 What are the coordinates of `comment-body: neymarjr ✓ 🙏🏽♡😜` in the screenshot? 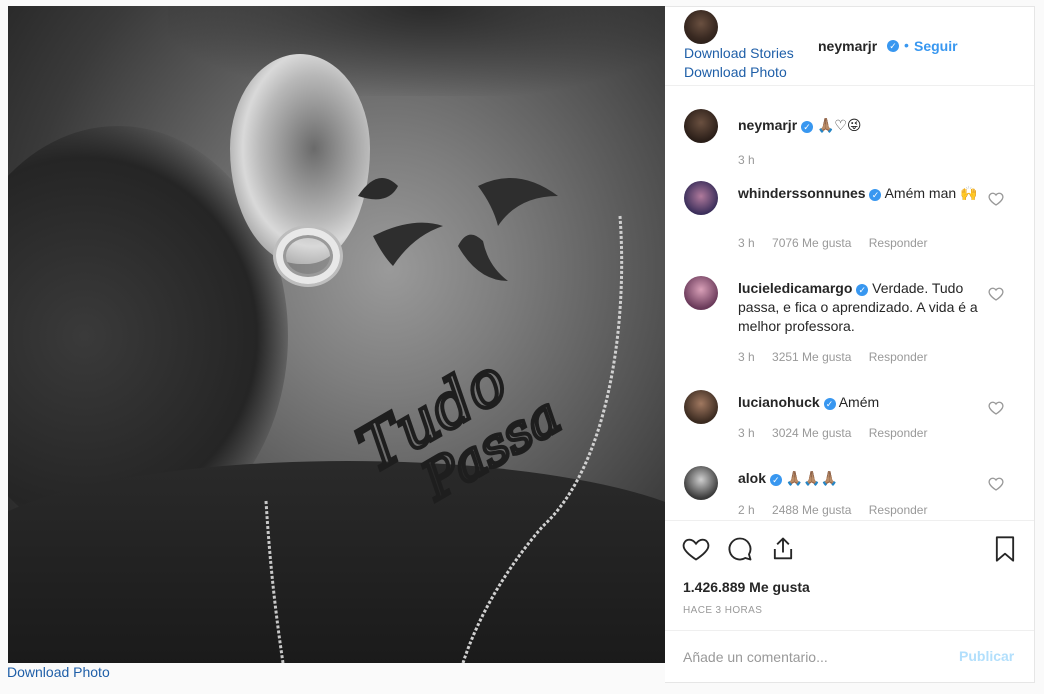 It's located at (858, 125).